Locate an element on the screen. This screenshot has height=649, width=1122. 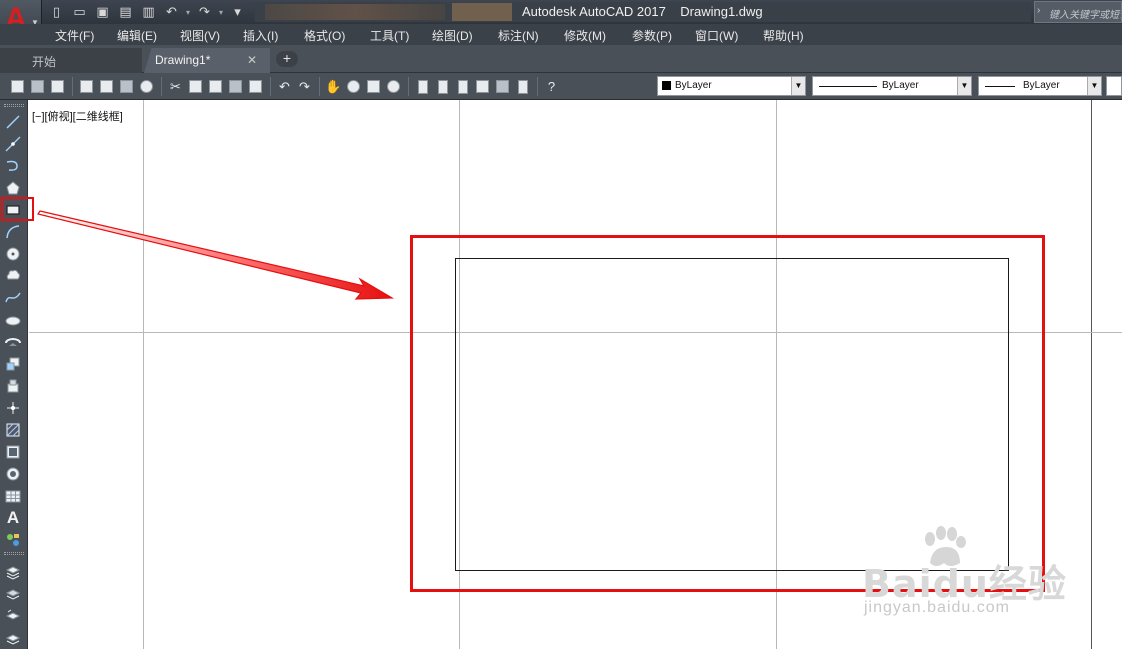
design-center-icon is located at coordinates (442, 86).